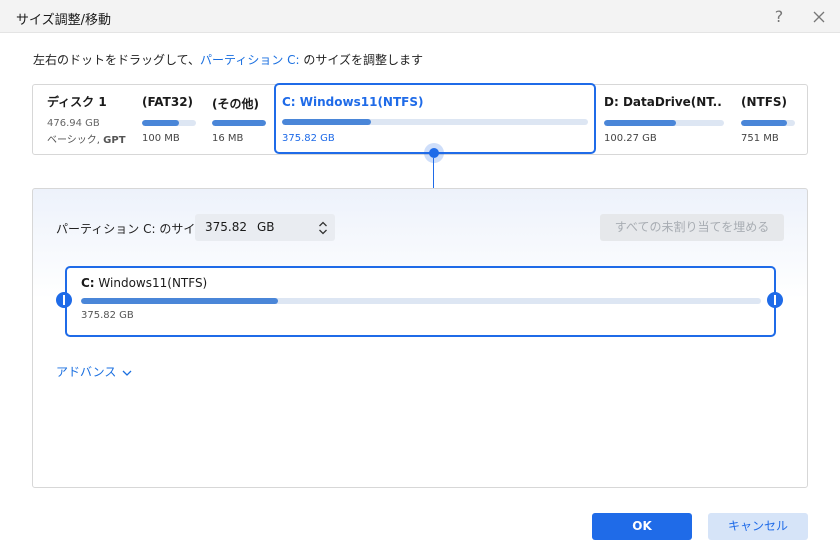  I want to click on partition-d: D: DataDrive(NT... 100.27 GB, so click(666, 119).